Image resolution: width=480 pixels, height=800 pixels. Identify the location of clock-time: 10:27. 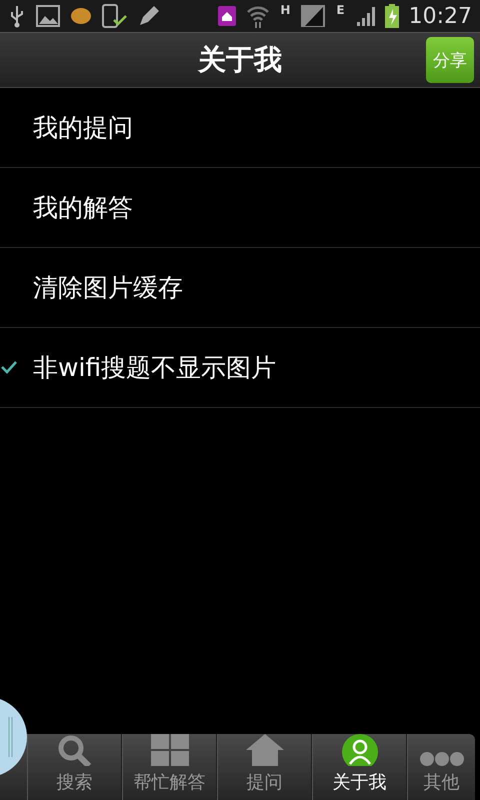
(440, 16).